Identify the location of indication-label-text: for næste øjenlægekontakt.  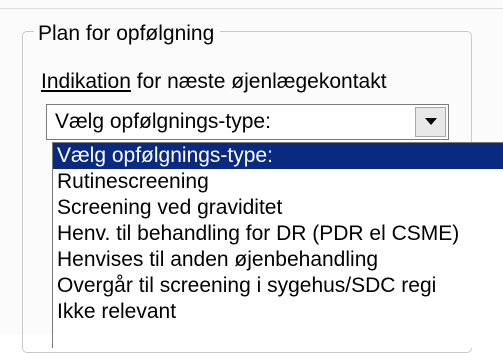
(258, 81).